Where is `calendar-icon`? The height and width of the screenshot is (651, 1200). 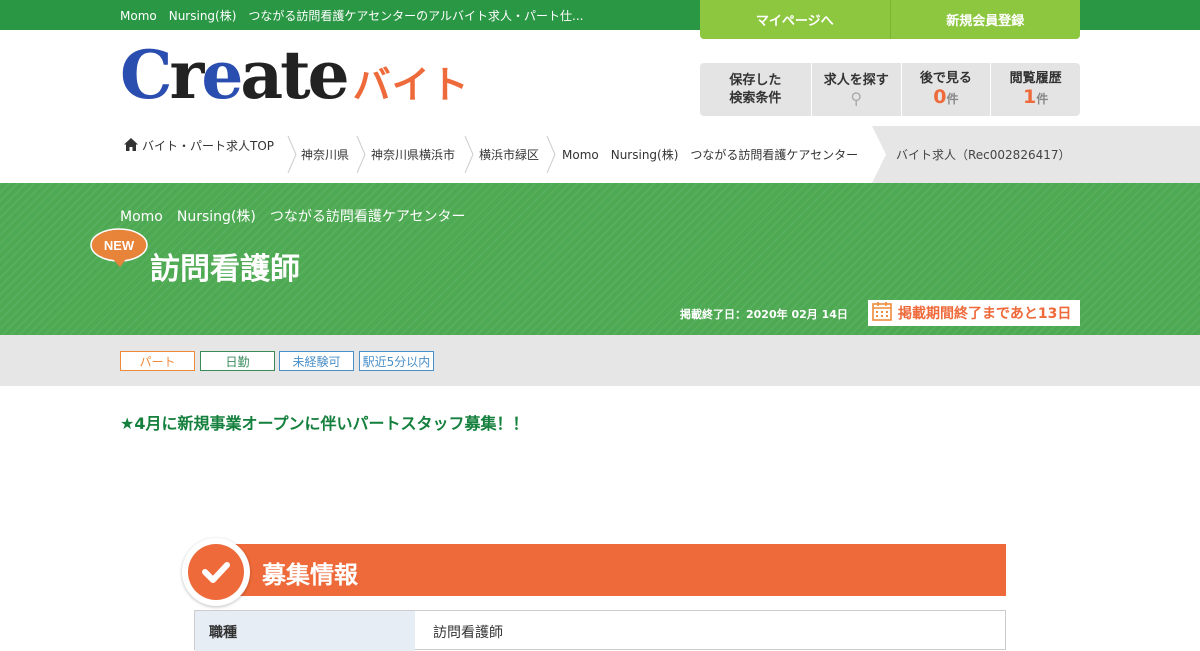
calendar-icon is located at coordinates (882, 313).